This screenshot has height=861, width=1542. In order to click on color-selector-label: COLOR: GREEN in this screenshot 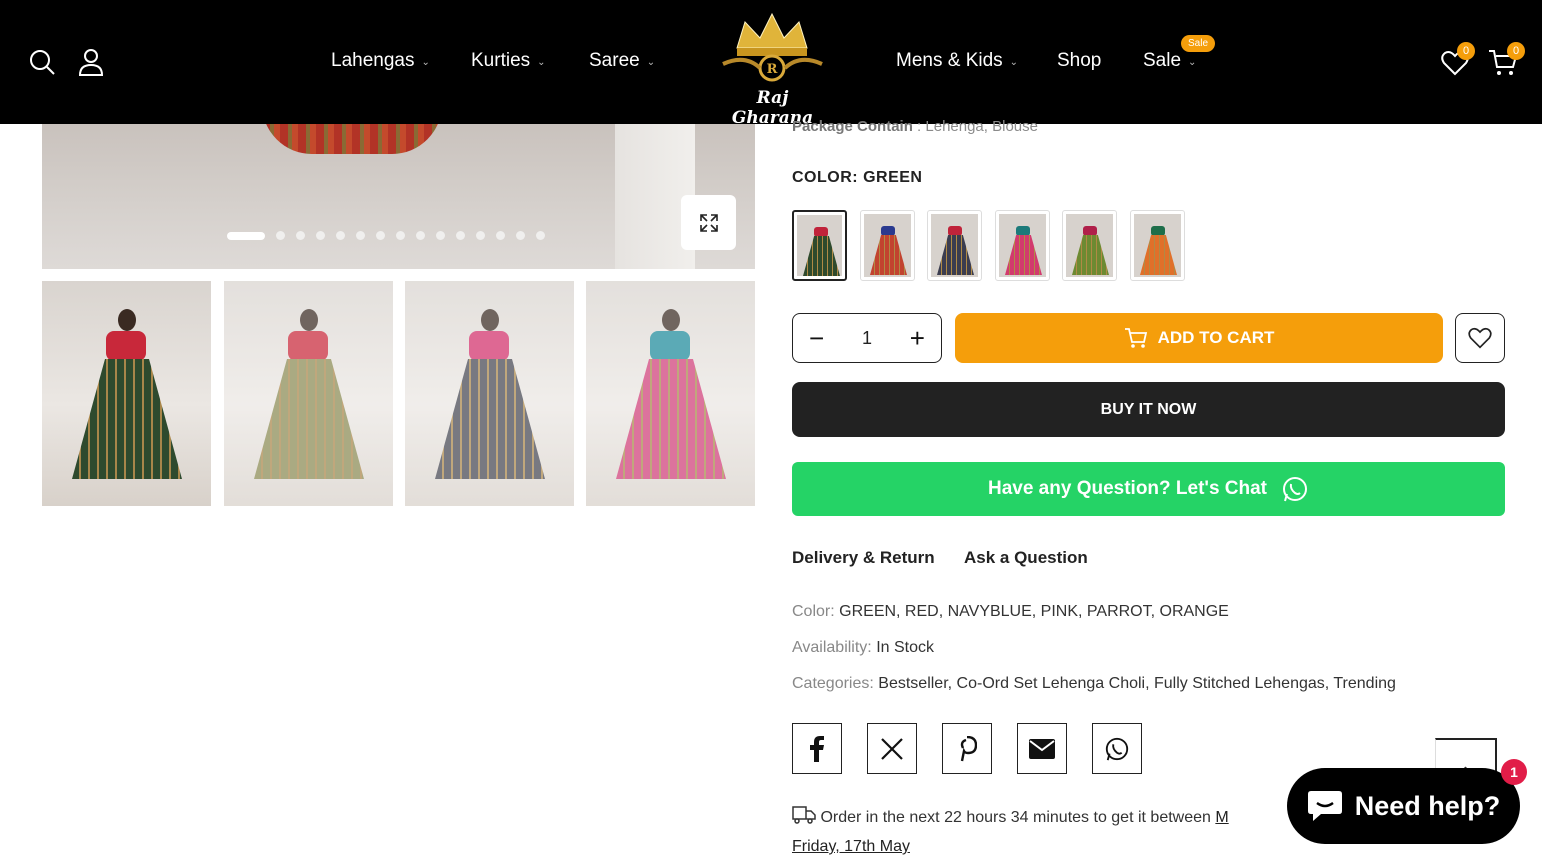, I will do `click(857, 178)`.